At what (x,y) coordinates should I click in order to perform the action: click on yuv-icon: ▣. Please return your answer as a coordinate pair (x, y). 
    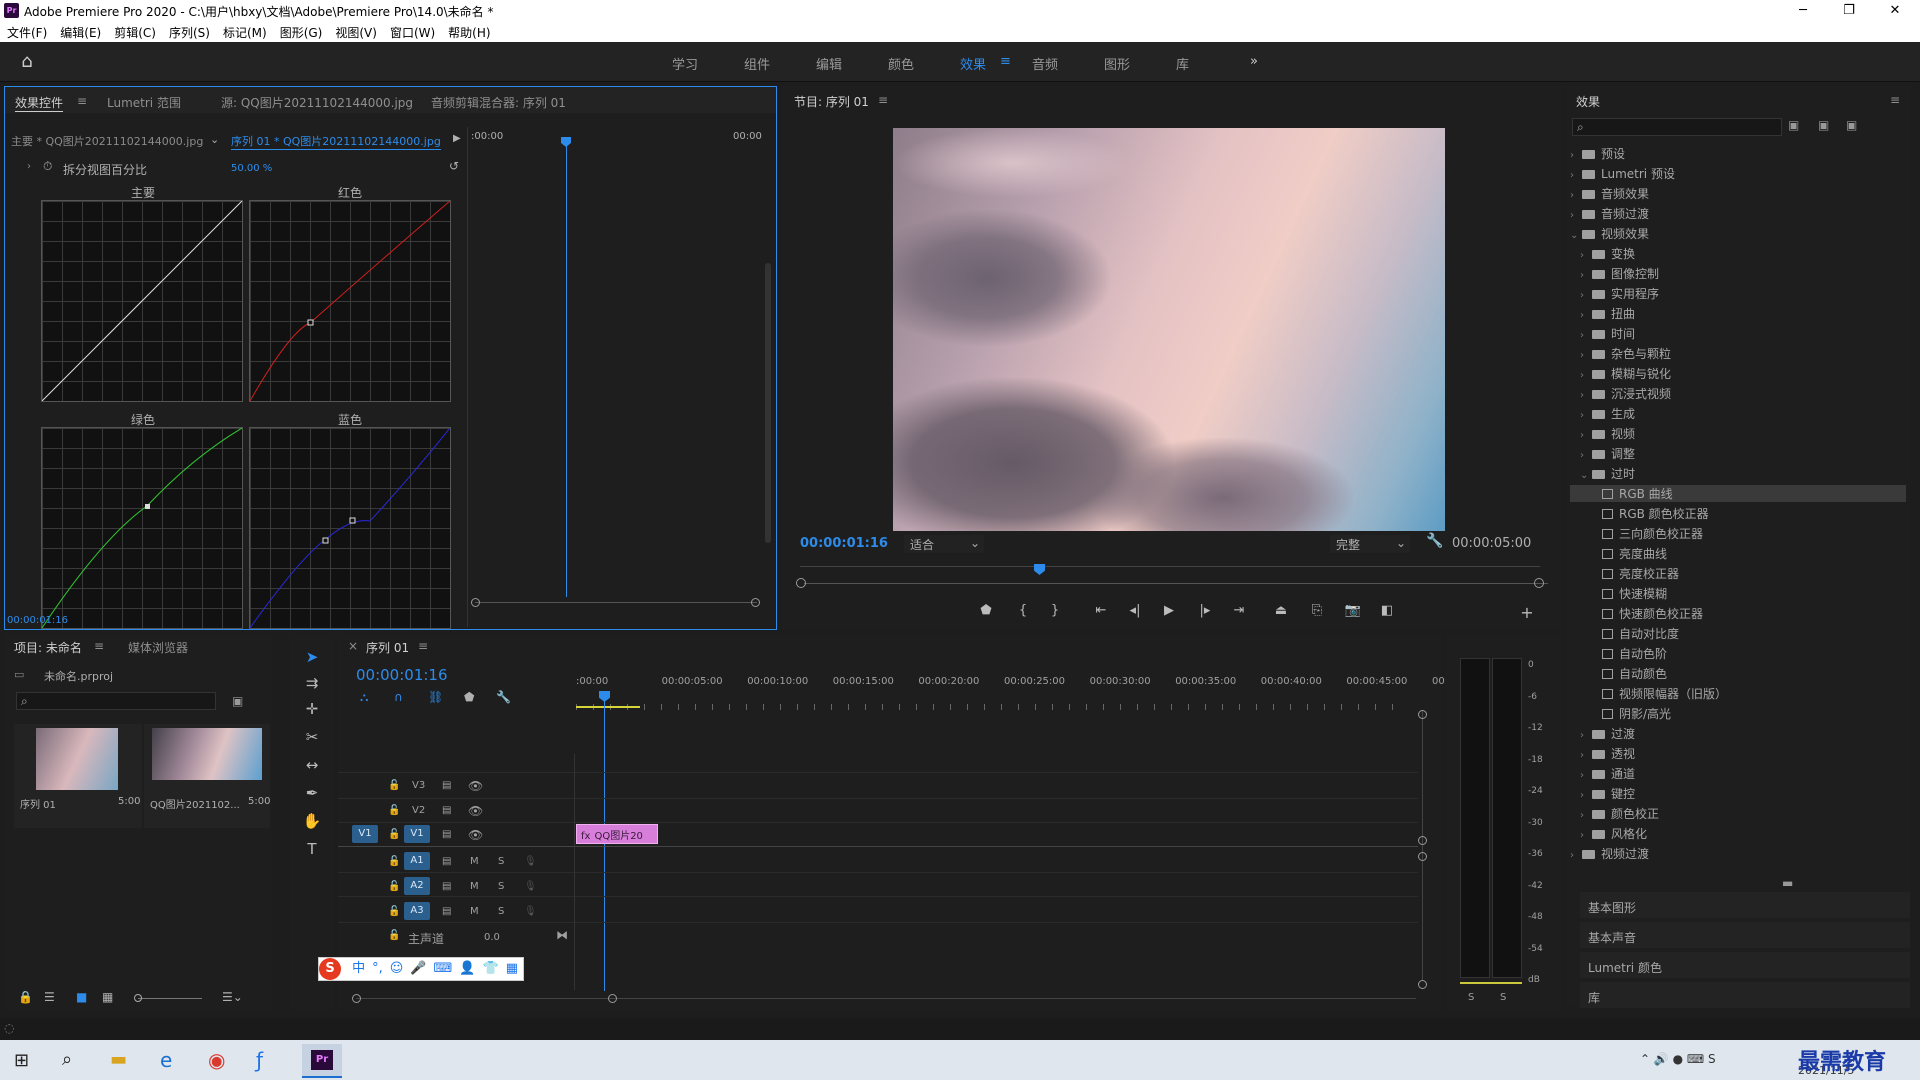
    Looking at the image, I should click on (1823, 125).